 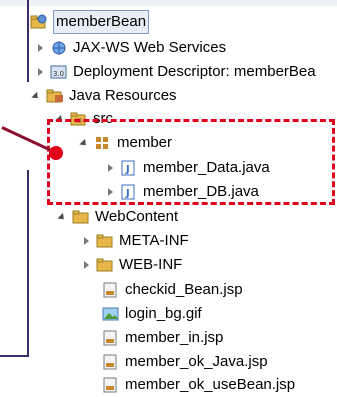 I want to click on tree-node-member-in-jsp: member_in.jsp, so click(x=162, y=338).